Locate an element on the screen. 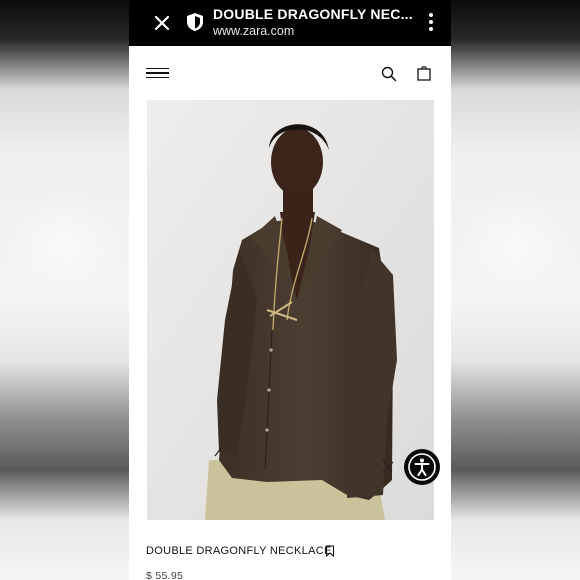 This screenshot has height=580, width=580. site-header is located at coordinates (290, 73).